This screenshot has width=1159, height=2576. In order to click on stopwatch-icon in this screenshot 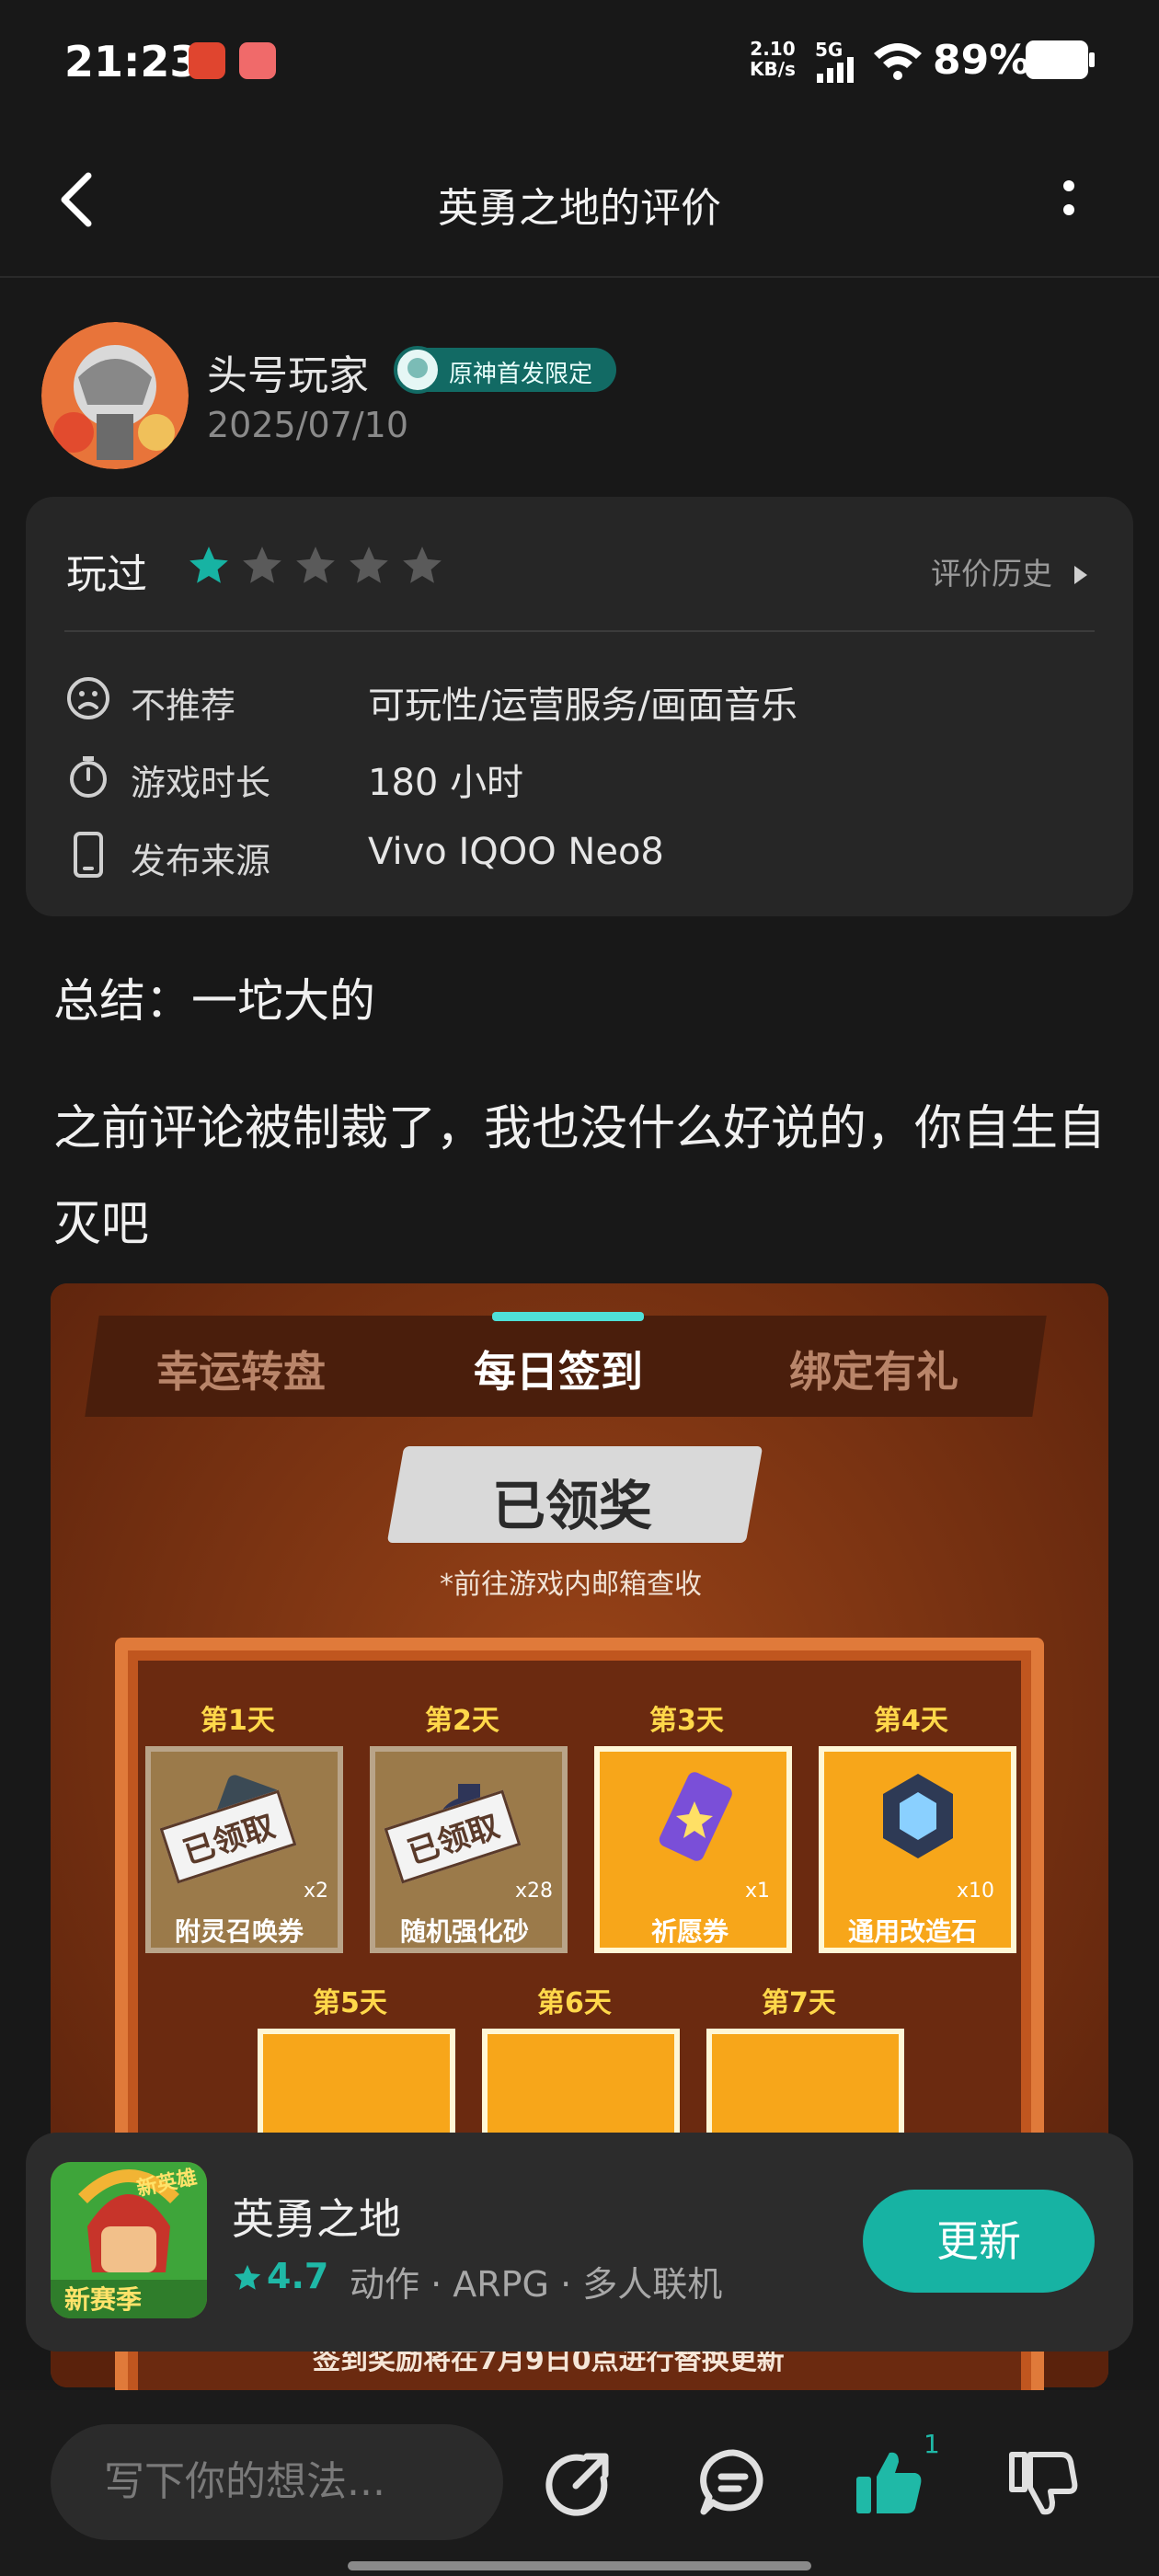, I will do `click(88, 777)`.